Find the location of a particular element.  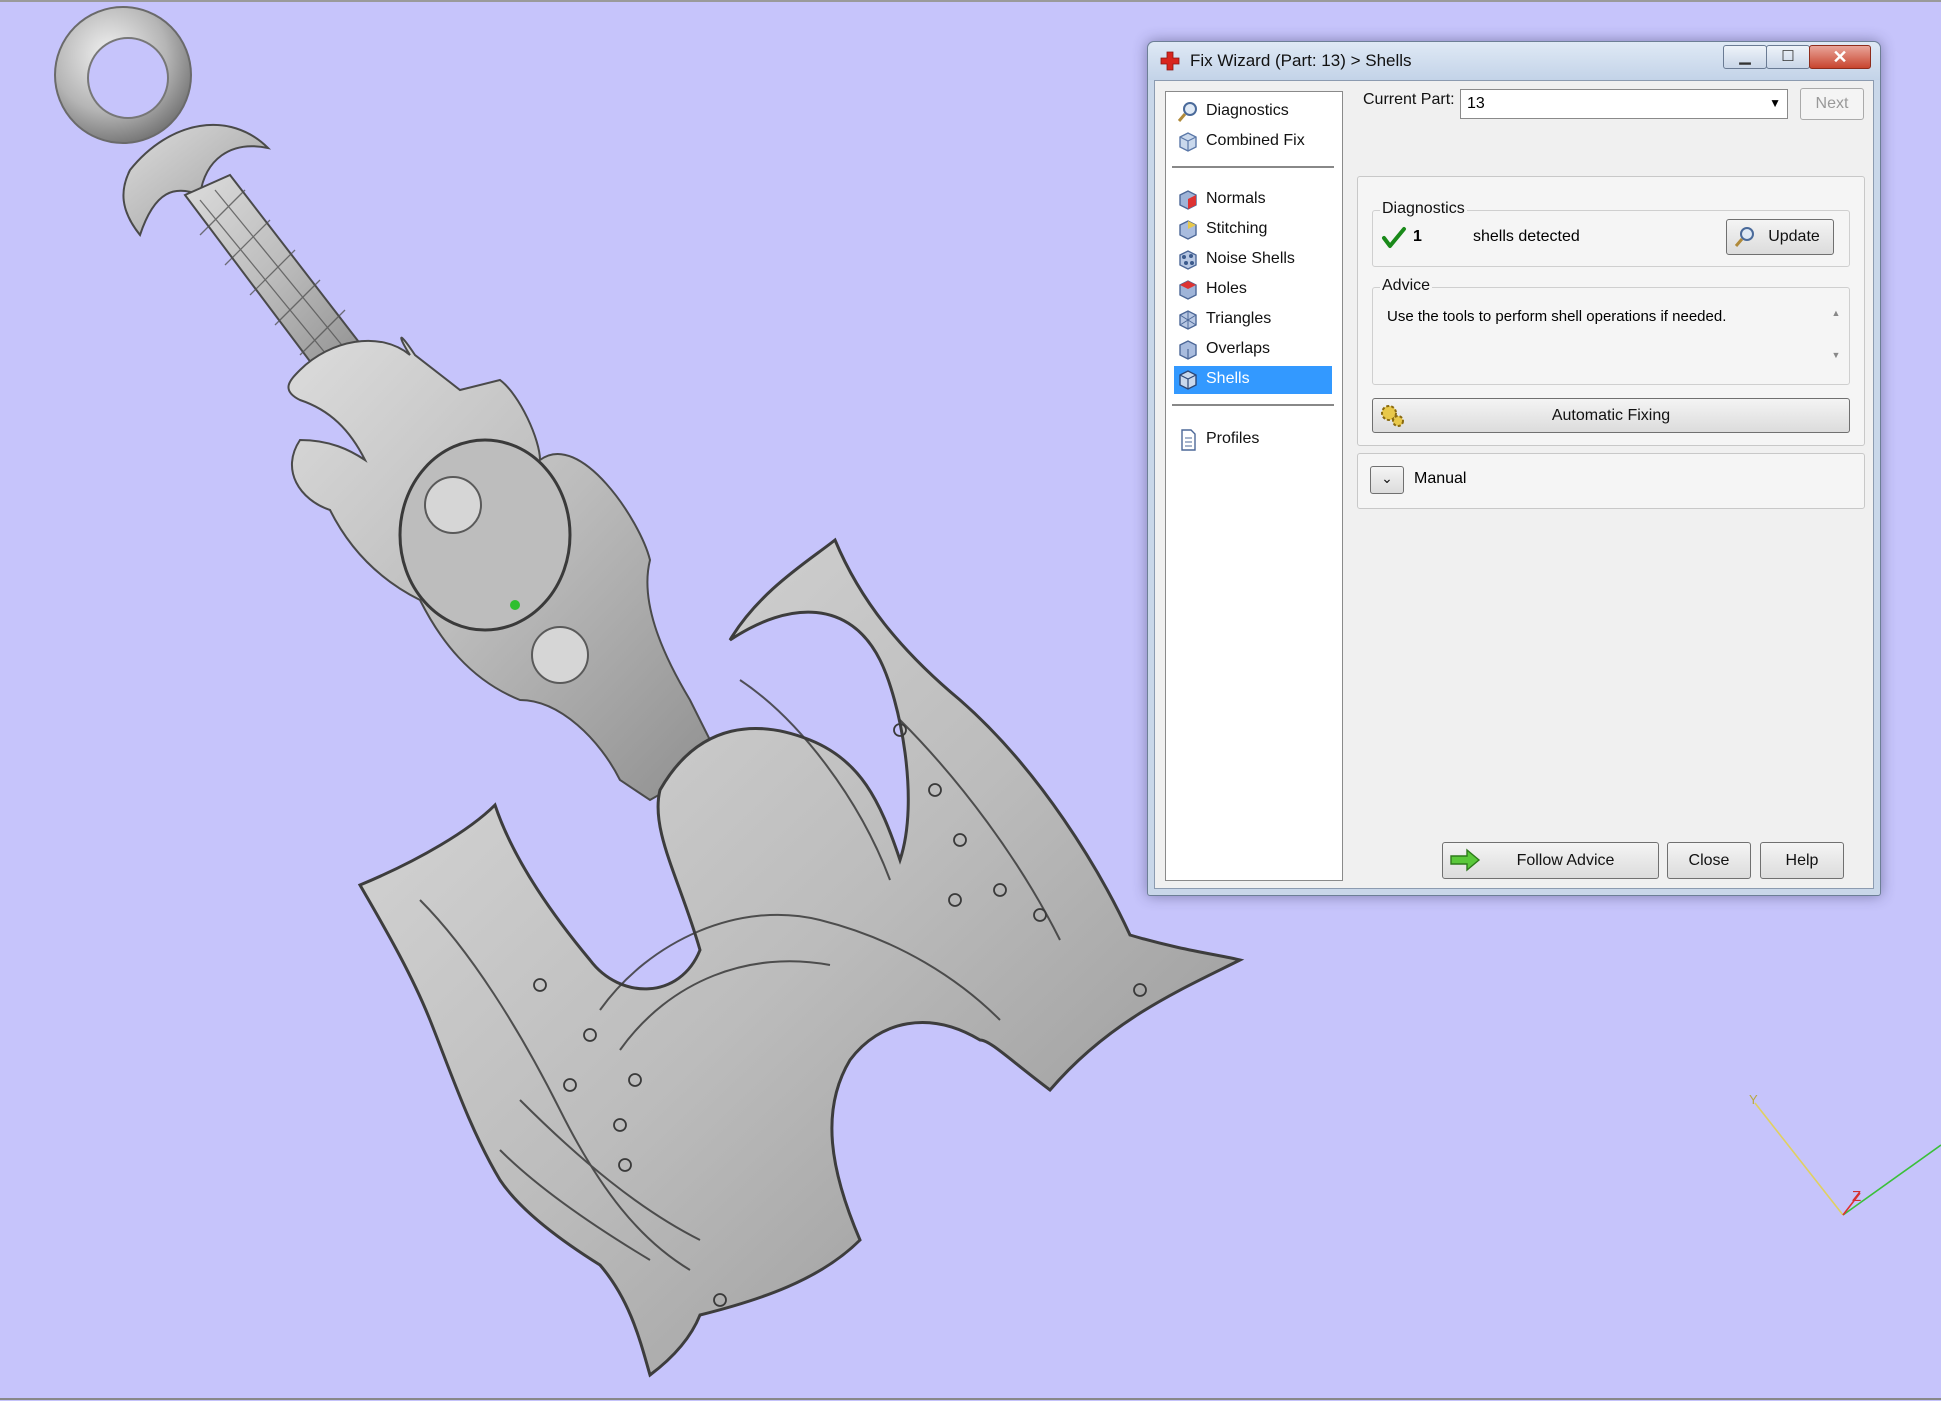

nav-item-stitching: Stitching is located at coordinates (1253, 230).